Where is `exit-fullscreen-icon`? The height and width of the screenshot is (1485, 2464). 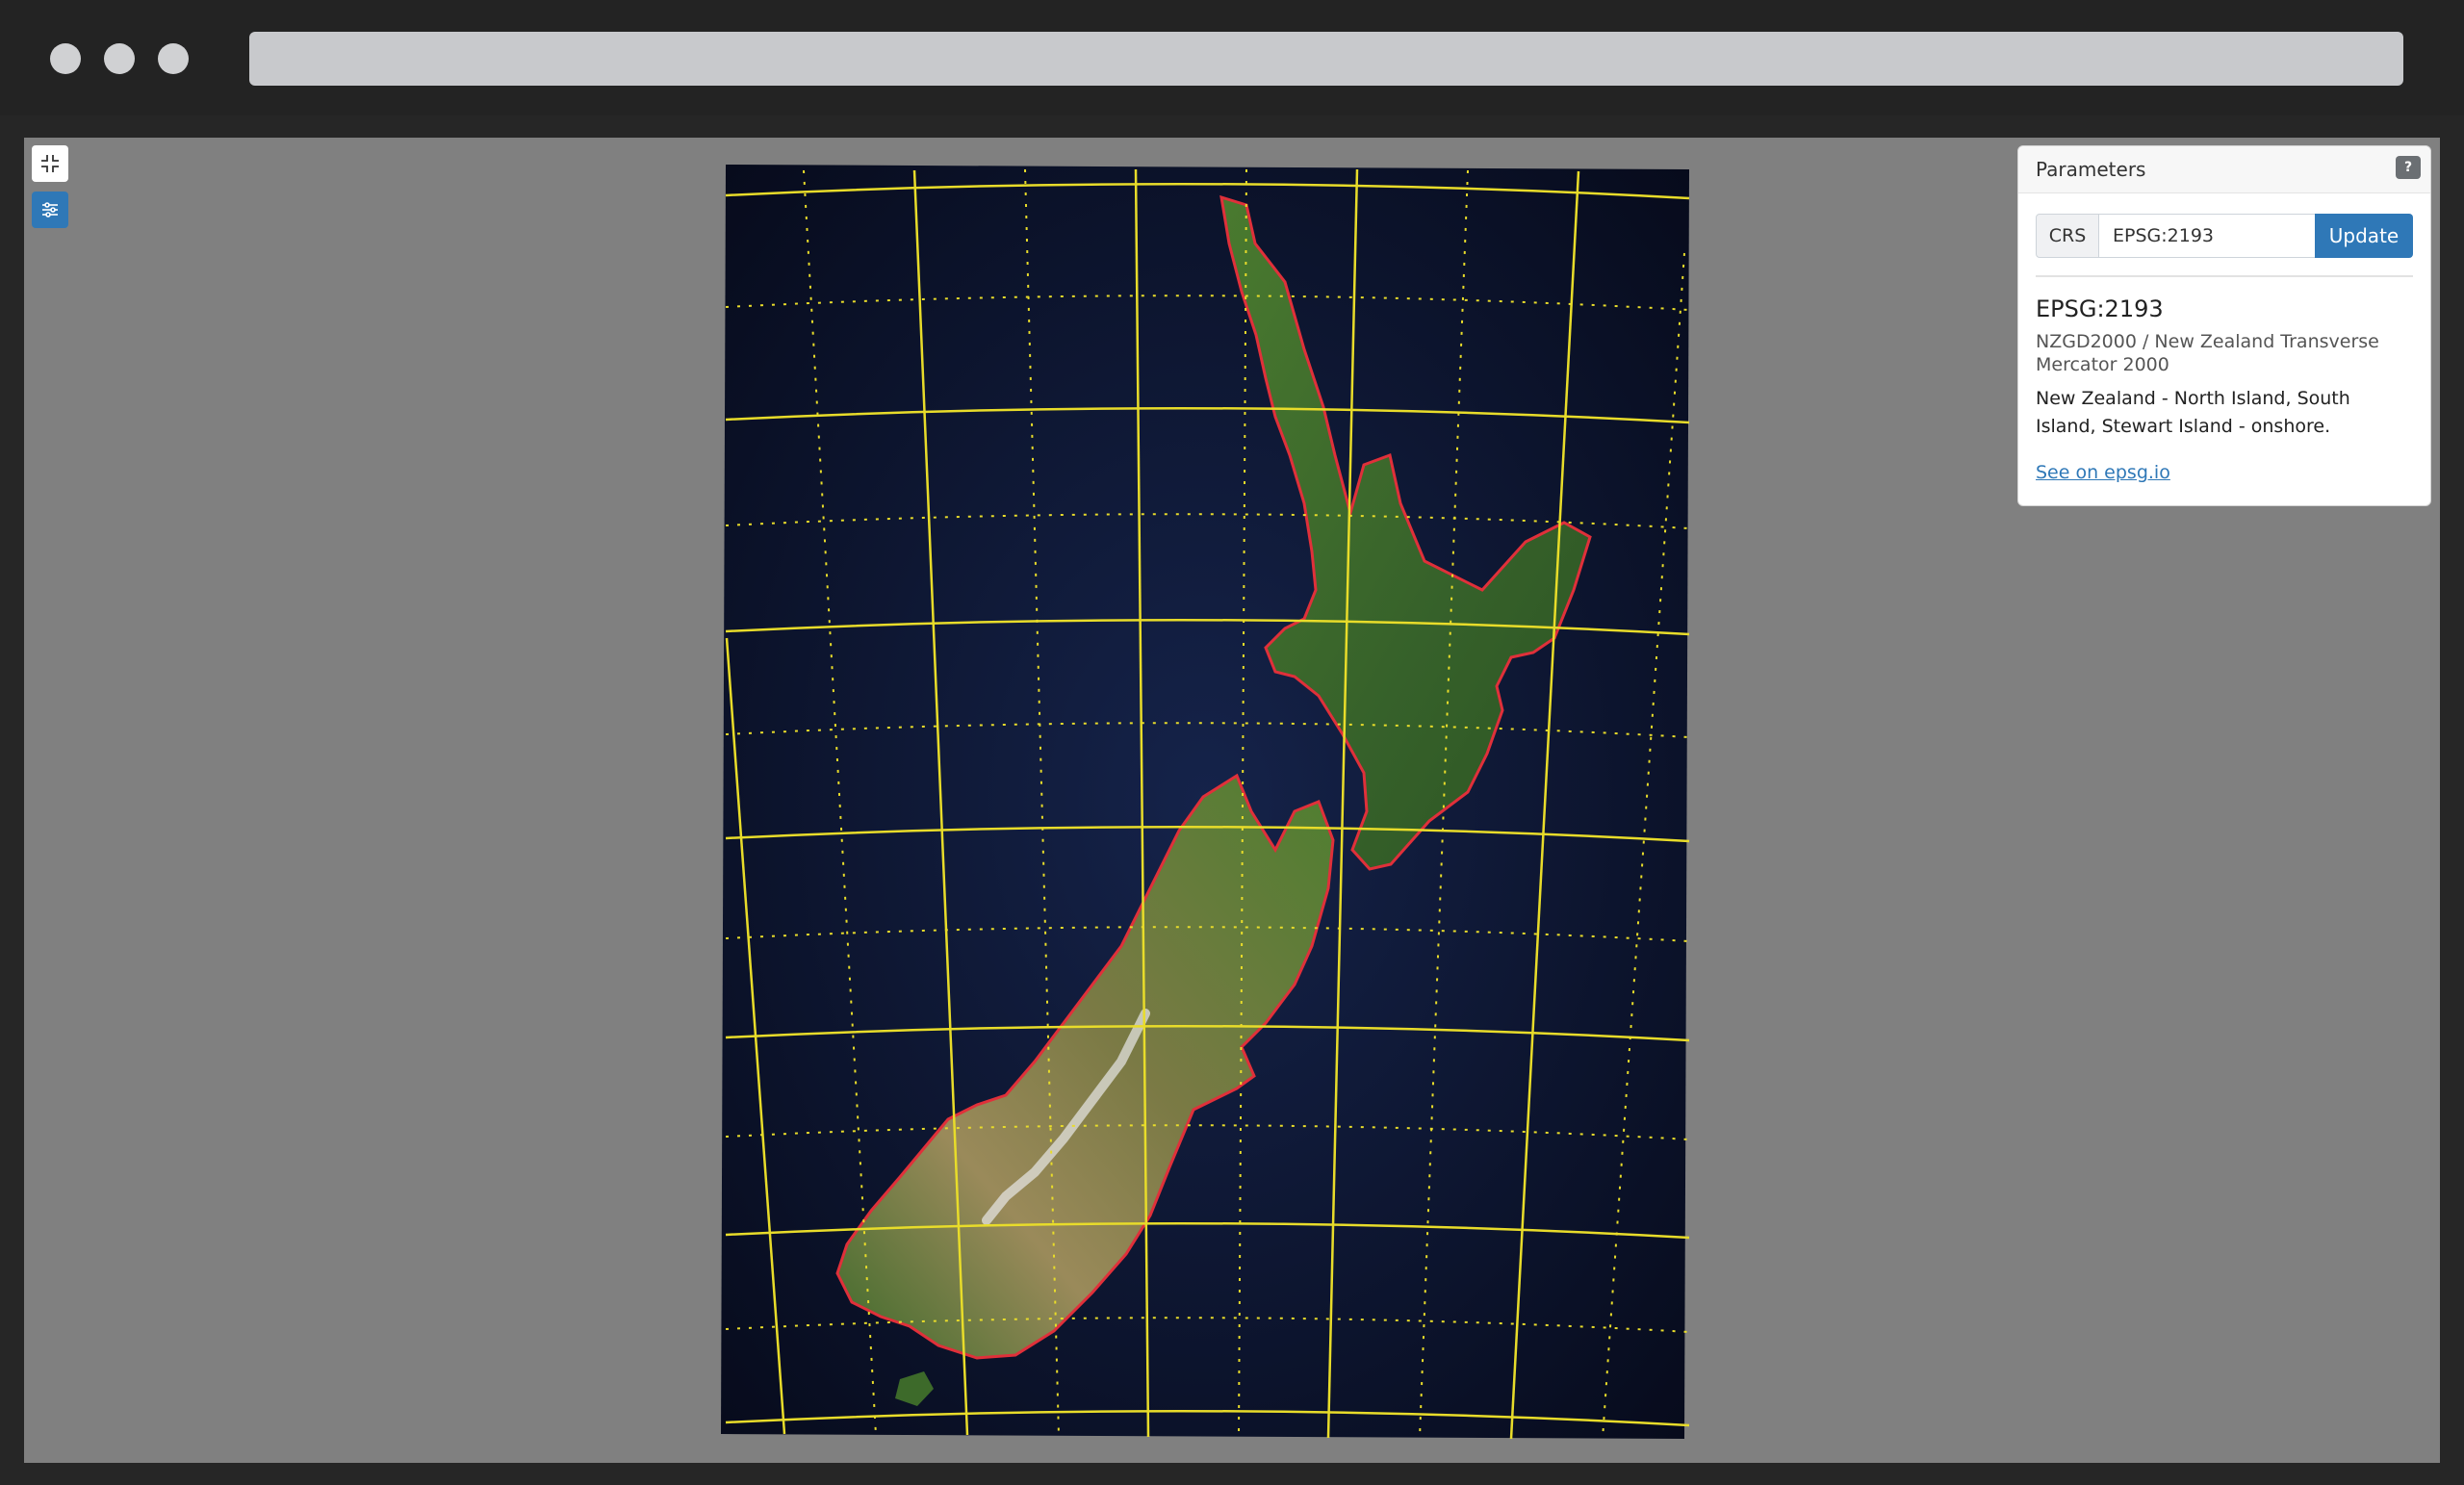
exit-fullscreen-icon is located at coordinates (50, 163).